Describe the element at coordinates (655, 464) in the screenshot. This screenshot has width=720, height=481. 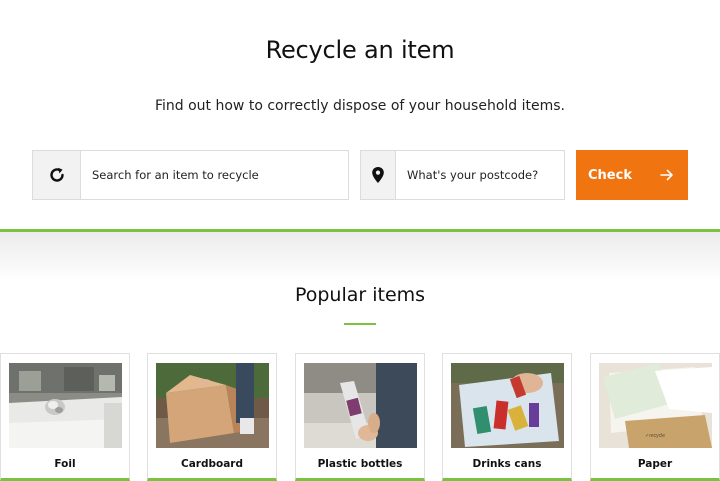
I see `item-label-paper: Paper` at that location.